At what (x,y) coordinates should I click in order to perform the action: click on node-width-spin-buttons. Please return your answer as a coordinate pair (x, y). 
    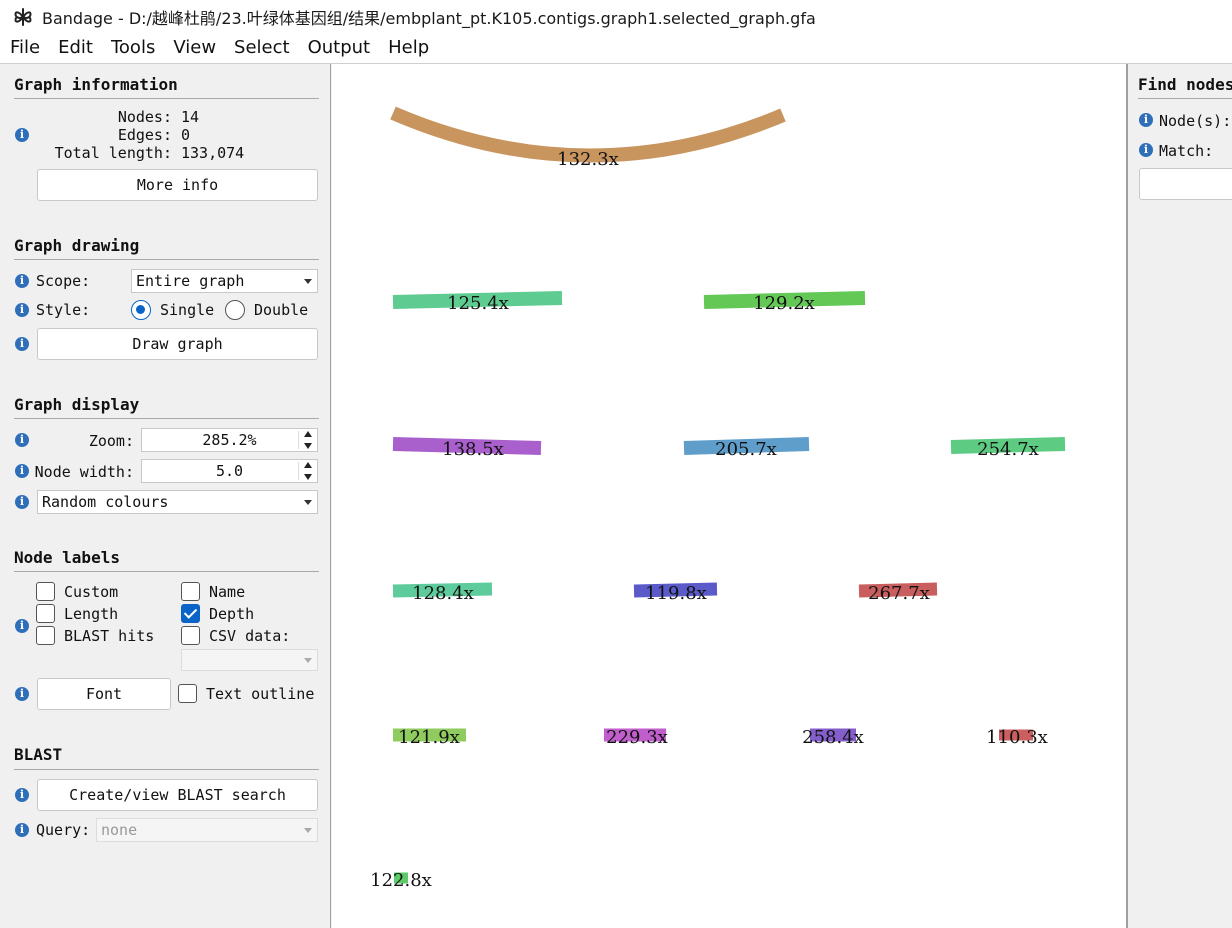
    Looking at the image, I should click on (308, 471).